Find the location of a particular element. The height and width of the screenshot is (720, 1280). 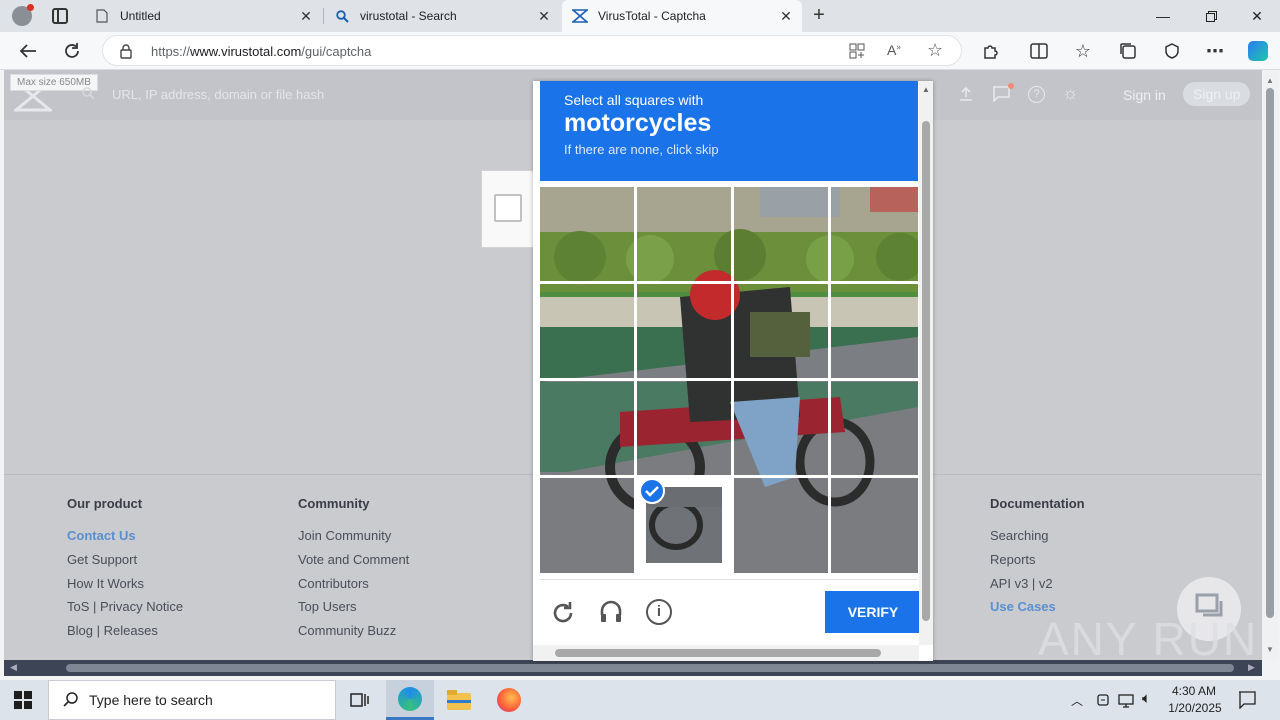

back-button is located at coordinates (28, 51).